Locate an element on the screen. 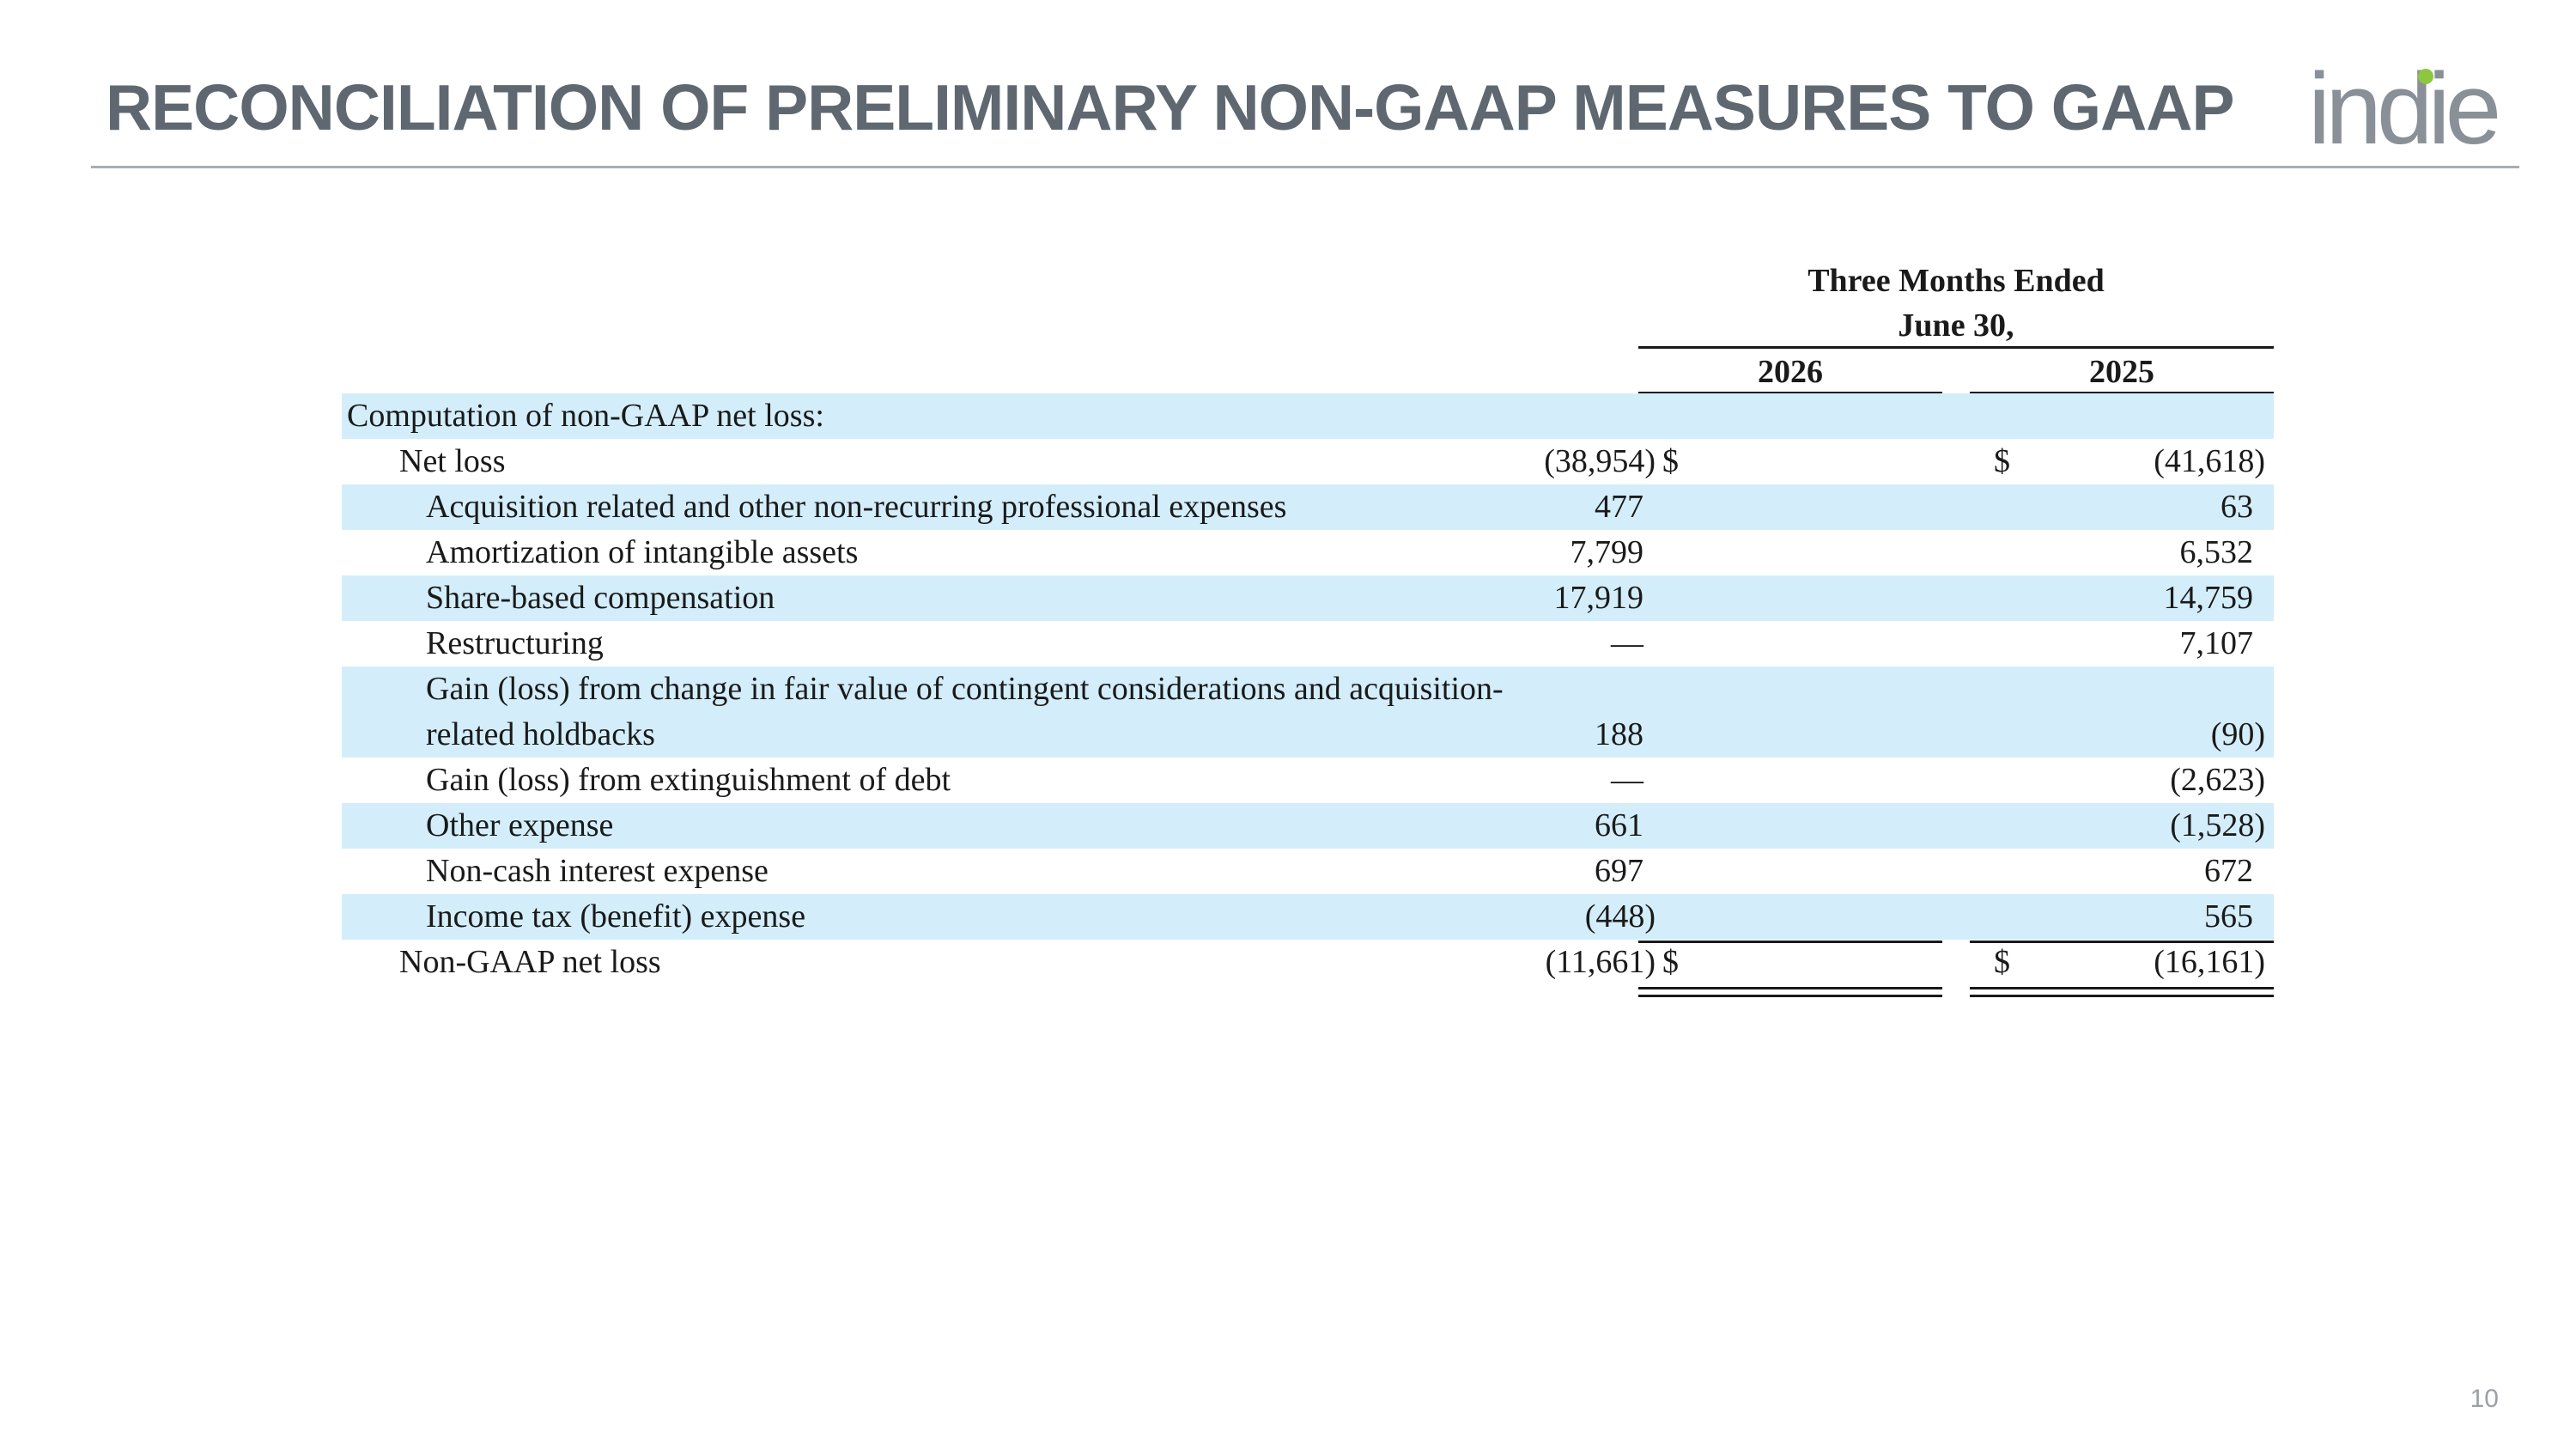 Image resolution: width=2576 pixels, height=1449 pixels. period-header-rule is located at coordinates (1956, 347).